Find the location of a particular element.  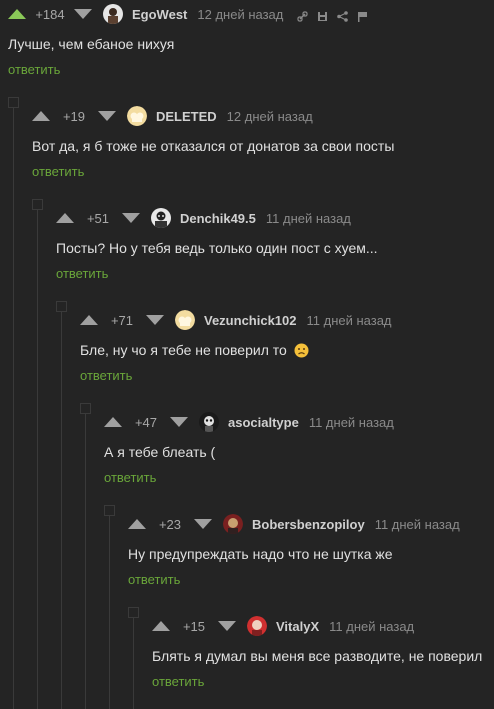

comment-rating: +19 is located at coordinates (74, 116).